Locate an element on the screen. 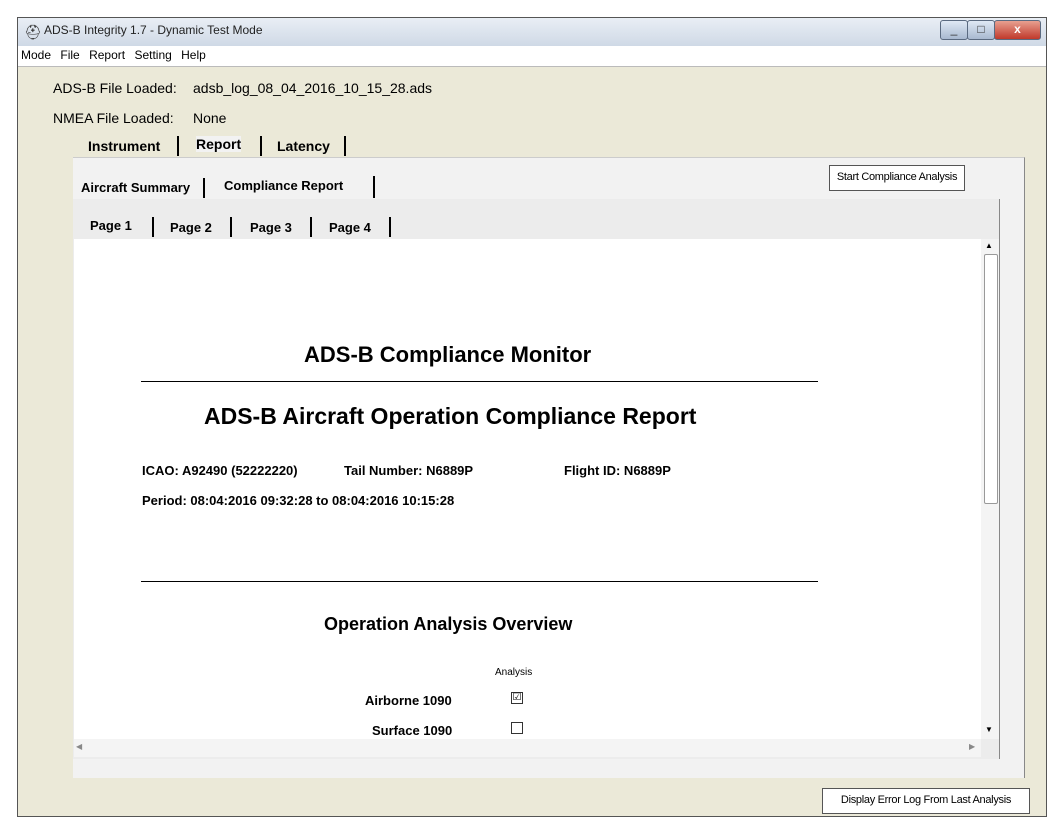 Image resolution: width=1063 pixels, height=827 pixels. row-label-surface: Surface 1090 is located at coordinates (412, 730).